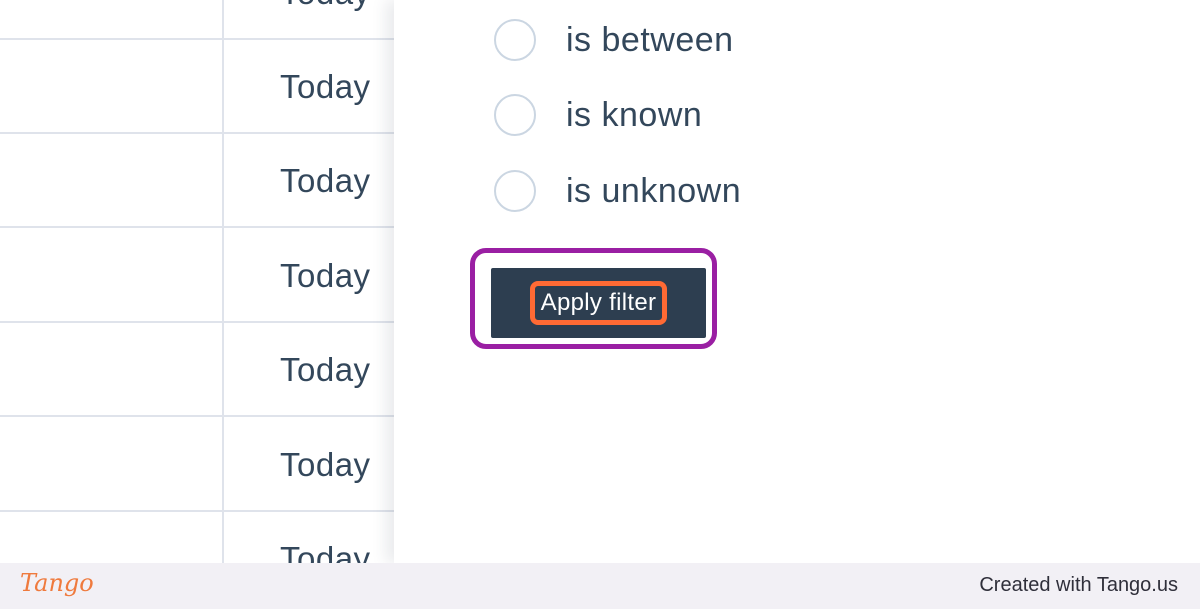 This screenshot has width=1200, height=609. Describe the element at coordinates (223, 281) in the screenshot. I see `column-divider` at that location.